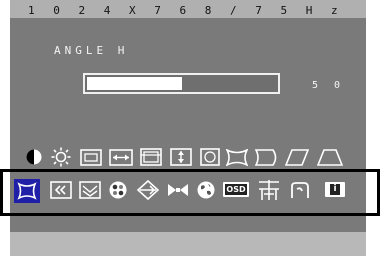 This screenshot has width=380, height=256. What do you see at coordinates (330, 157) in the screenshot?
I see `trapezoid-icon` at bounding box center [330, 157].